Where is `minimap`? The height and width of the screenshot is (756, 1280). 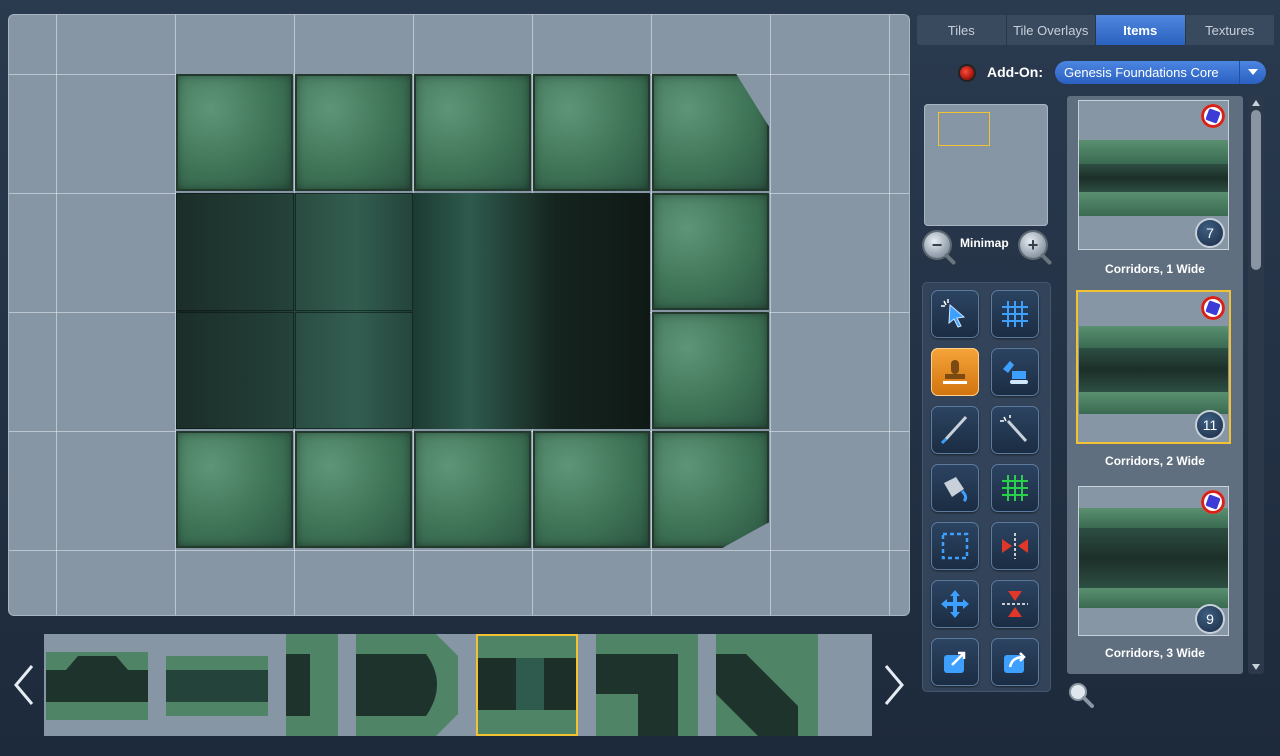
minimap is located at coordinates (986, 165).